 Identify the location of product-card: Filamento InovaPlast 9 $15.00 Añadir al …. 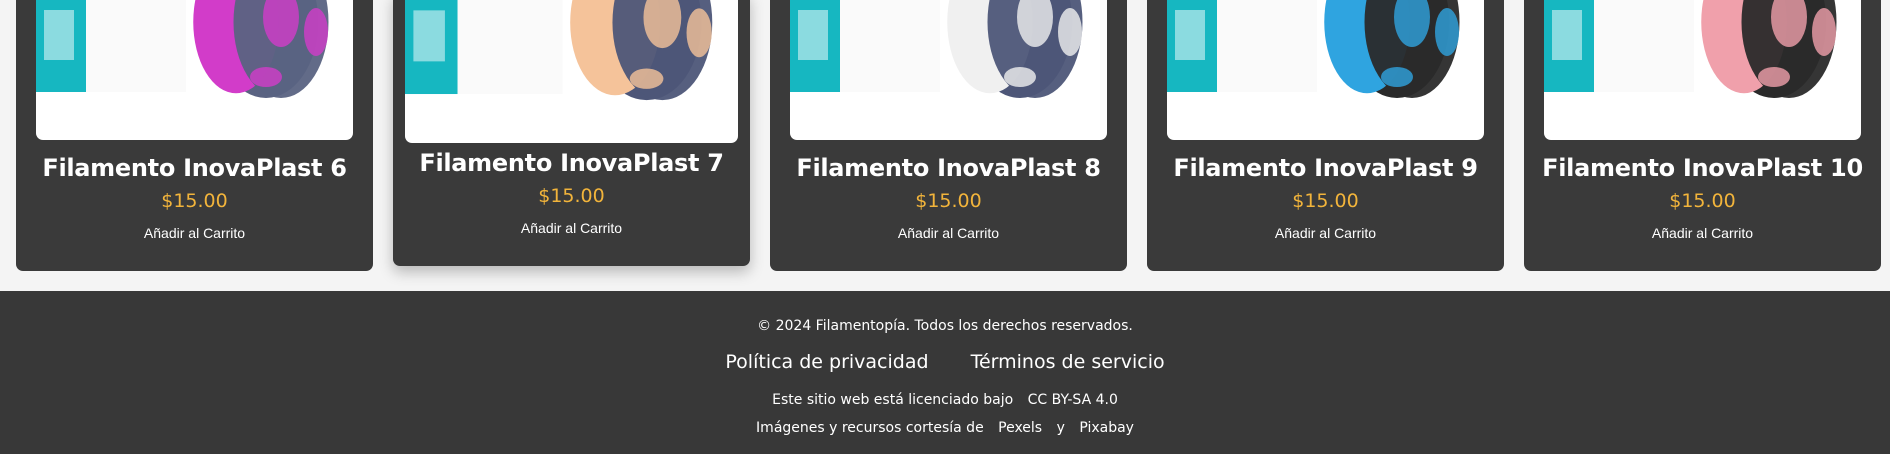
(1325, 135).